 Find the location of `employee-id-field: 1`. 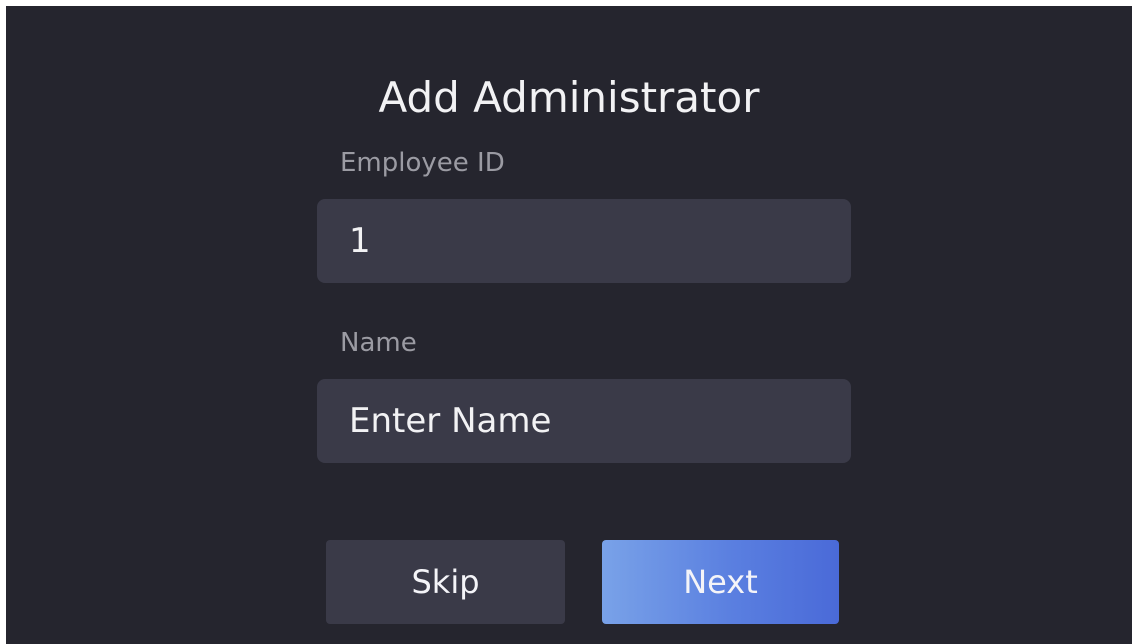

employee-id-field: 1 is located at coordinates (584, 241).